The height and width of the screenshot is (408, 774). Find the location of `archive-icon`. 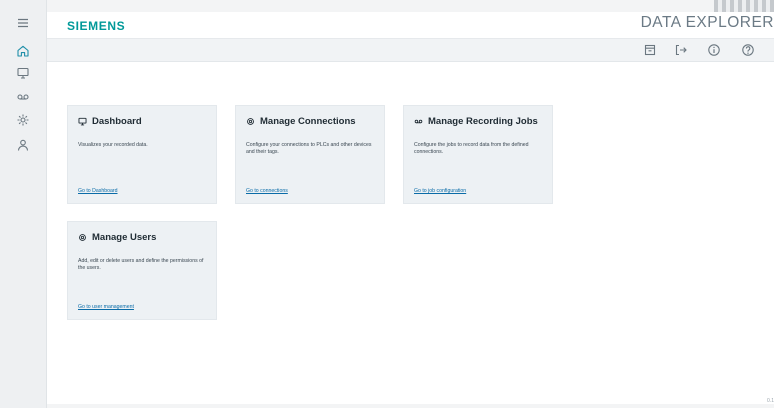

archive-icon is located at coordinates (650, 50).